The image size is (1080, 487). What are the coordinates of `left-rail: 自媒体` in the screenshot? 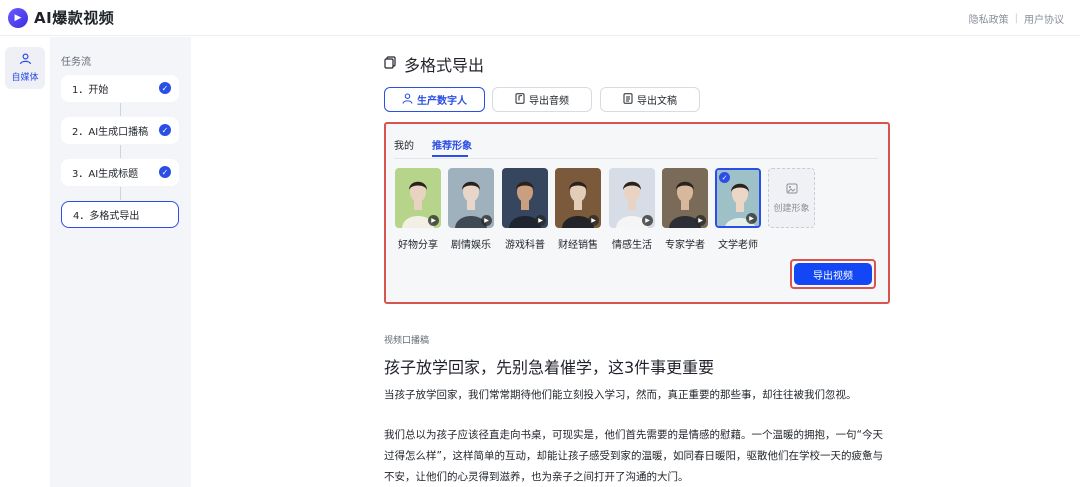 It's located at (25, 262).